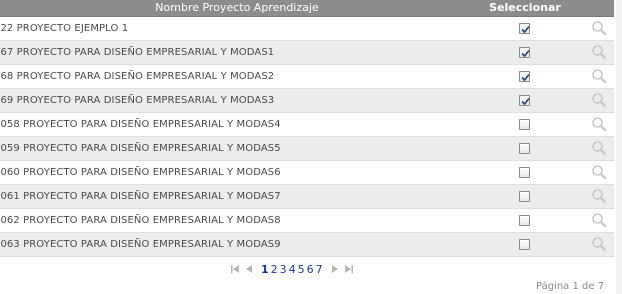 The width and height of the screenshot is (622, 294). Describe the element at coordinates (301, 269) in the screenshot. I see `page-link: 5` at that location.